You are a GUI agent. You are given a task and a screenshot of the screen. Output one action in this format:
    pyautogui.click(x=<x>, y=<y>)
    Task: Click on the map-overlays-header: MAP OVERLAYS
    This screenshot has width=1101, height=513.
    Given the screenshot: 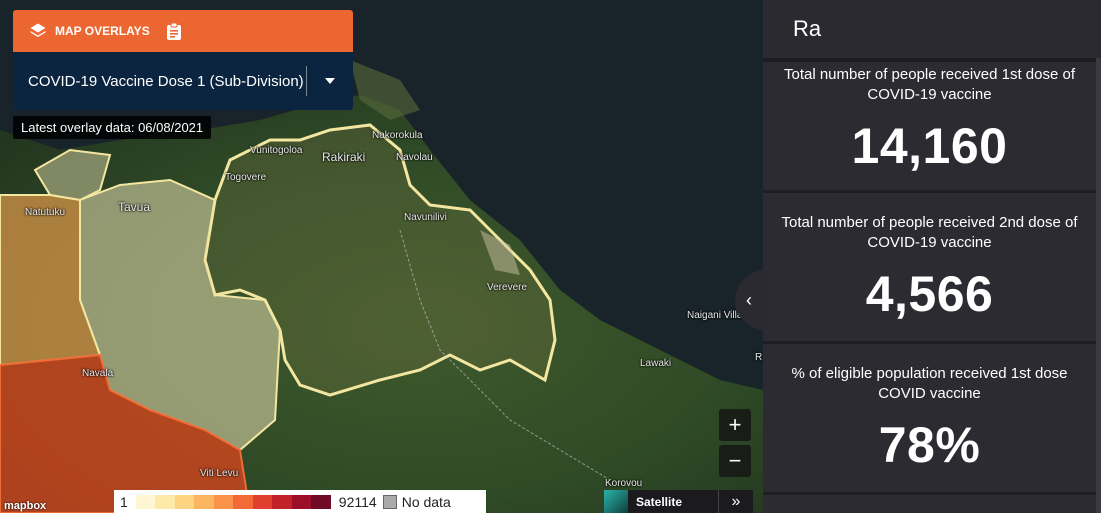 What is the action you would take?
    pyautogui.click(x=183, y=31)
    